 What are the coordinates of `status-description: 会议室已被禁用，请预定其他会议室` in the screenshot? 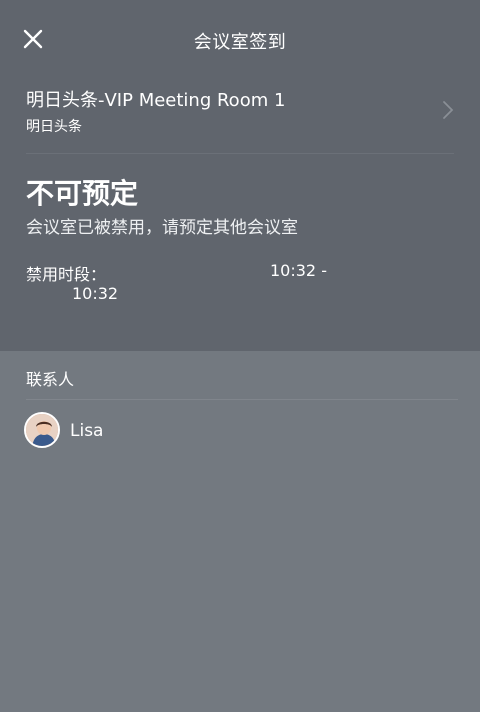 It's located at (162, 228).